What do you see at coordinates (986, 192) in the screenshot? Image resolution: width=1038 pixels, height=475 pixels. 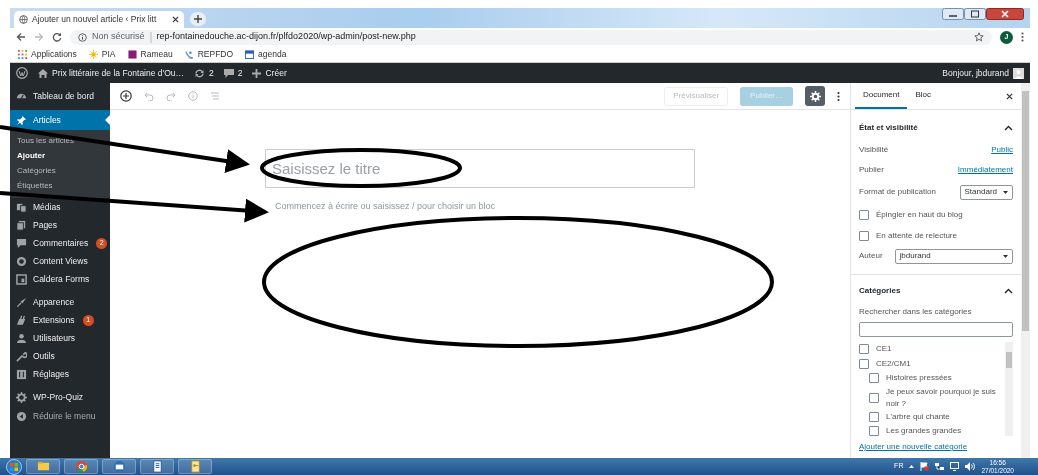 I see `format-select: Standard` at bounding box center [986, 192].